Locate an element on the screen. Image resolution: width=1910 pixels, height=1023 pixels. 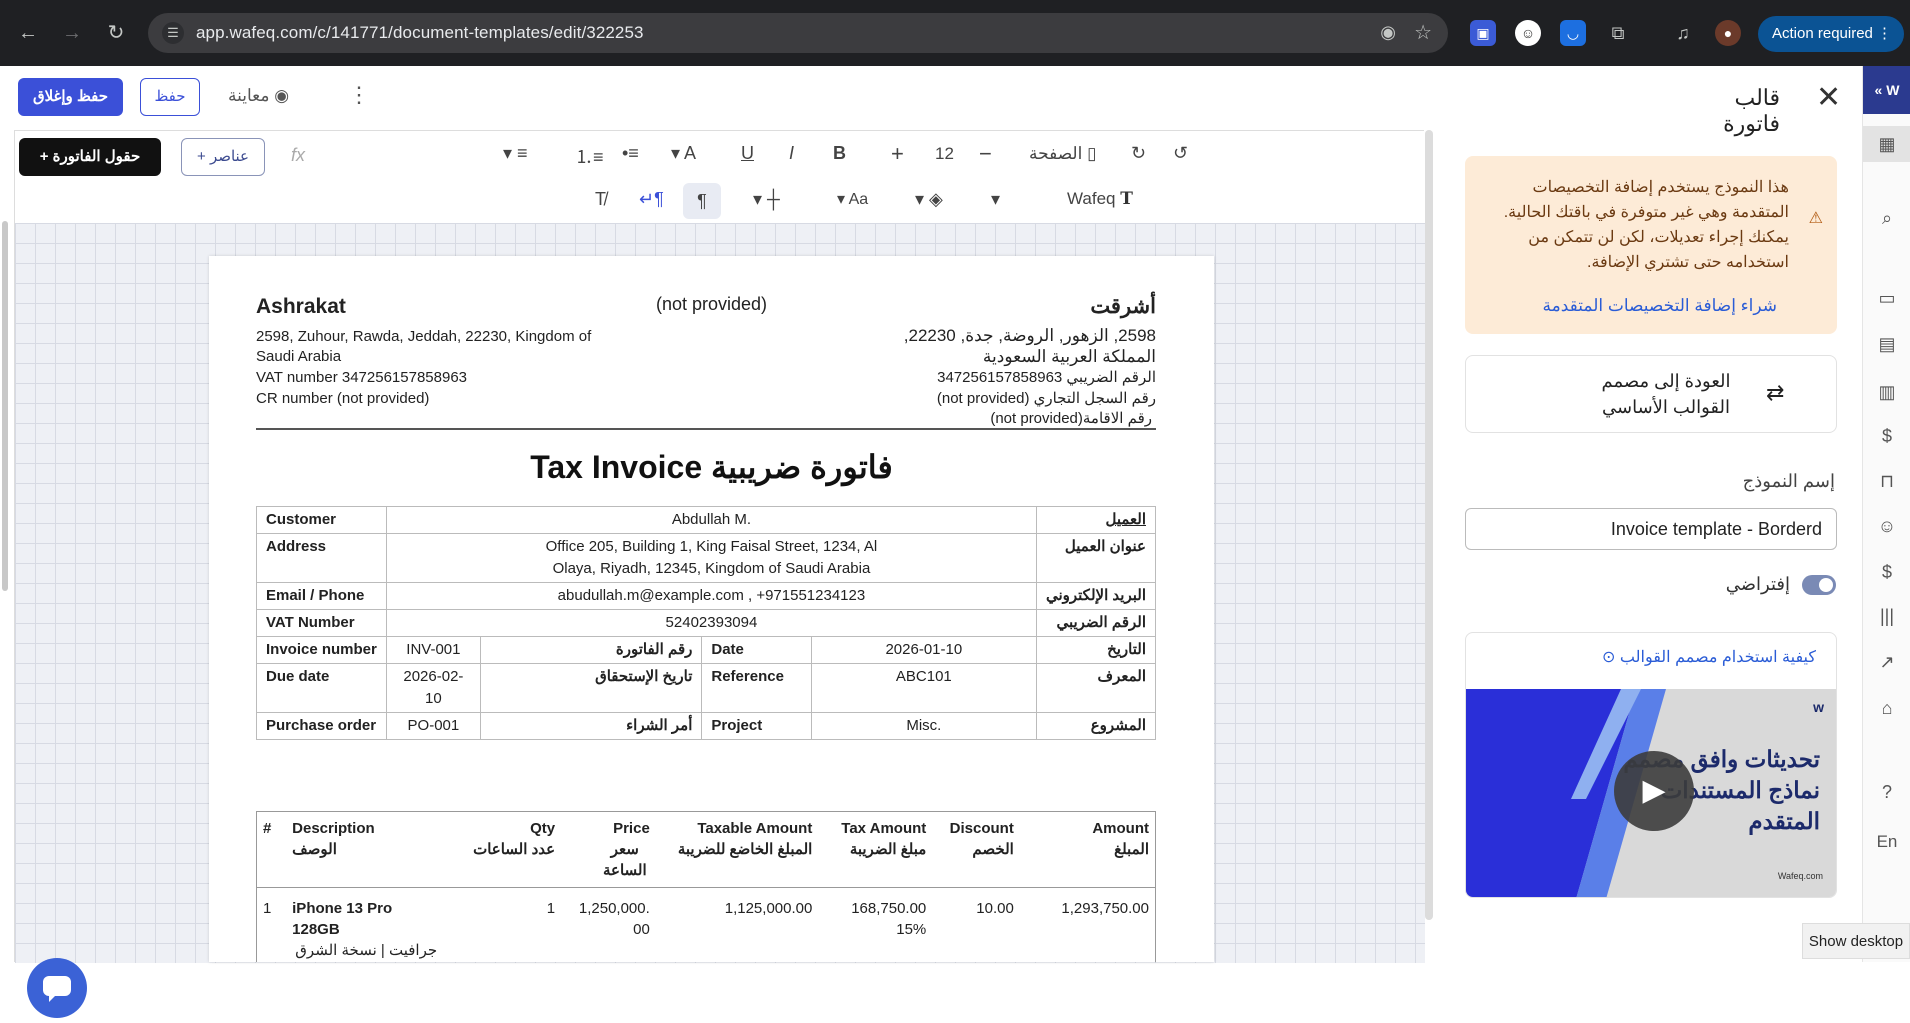
buy-addon-link: شراء إضافة التخصيصات المتقدمة is located at coordinates (1660, 306).